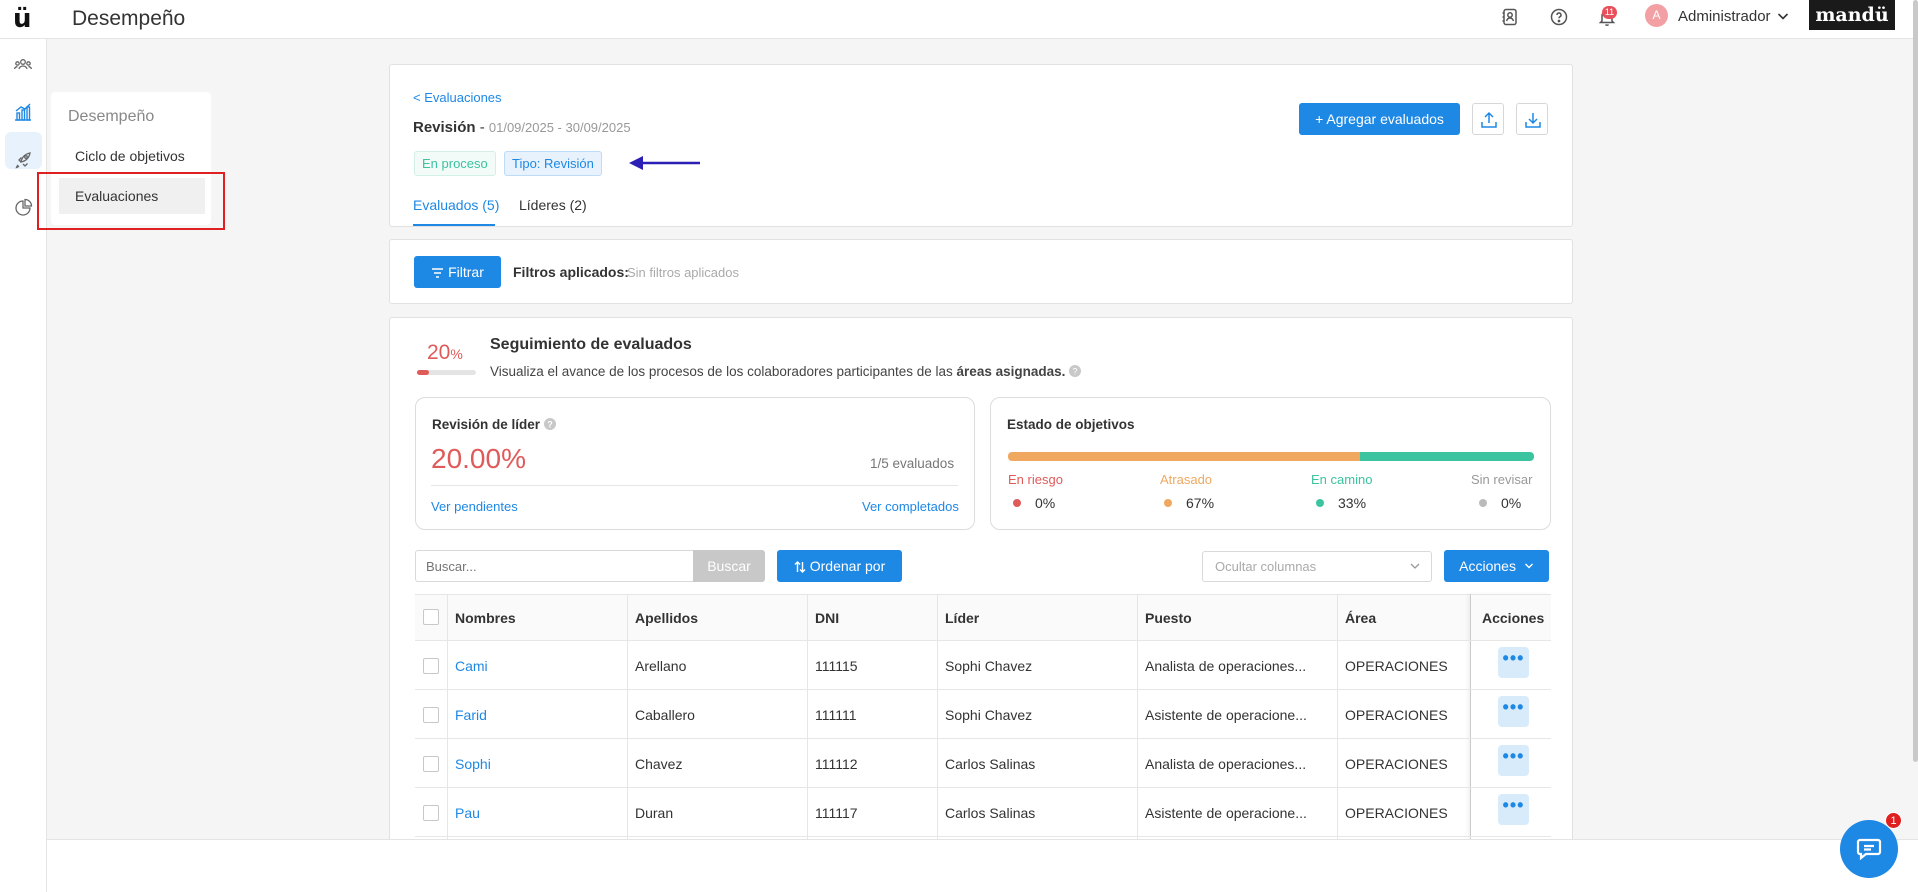 Image resolution: width=1918 pixels, height=892 pixels. I want to click on chat-button, so click(1869, 849).